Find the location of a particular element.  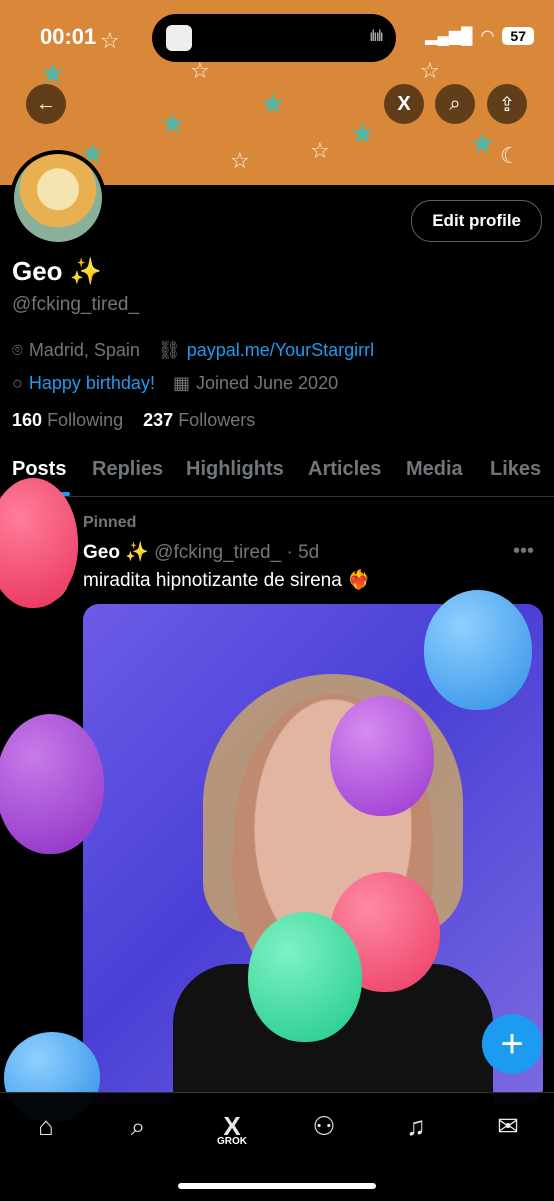

pinned-label: Pinned is located at coordinates (109, 523).